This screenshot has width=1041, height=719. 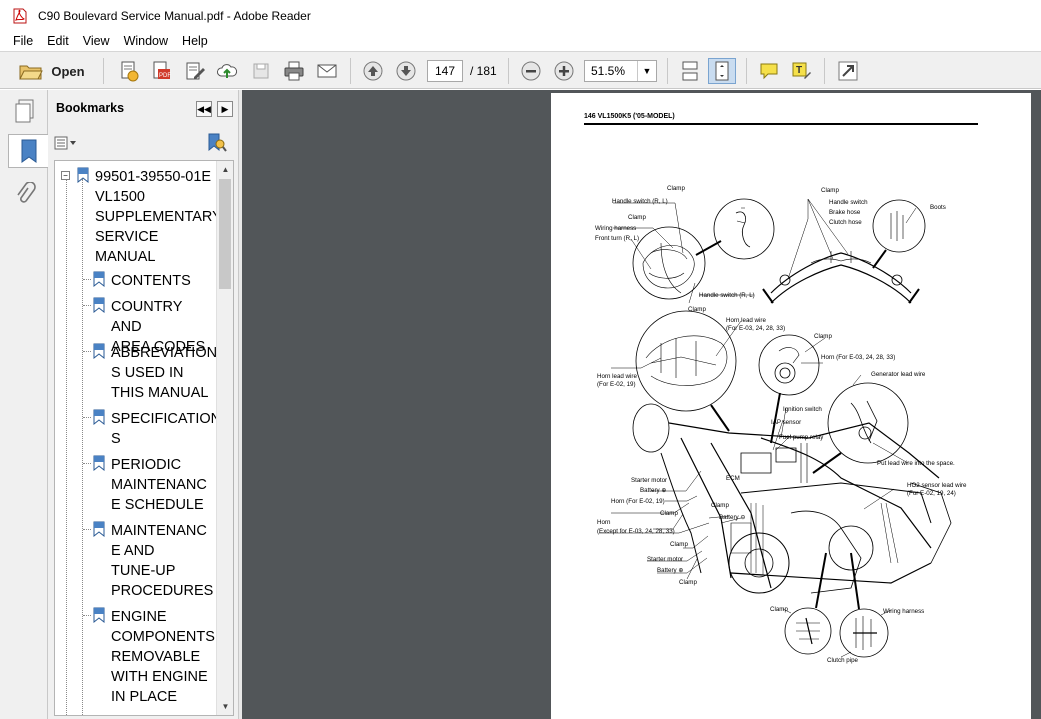 I want to click on page-number-input, so click(x=445, y=71).